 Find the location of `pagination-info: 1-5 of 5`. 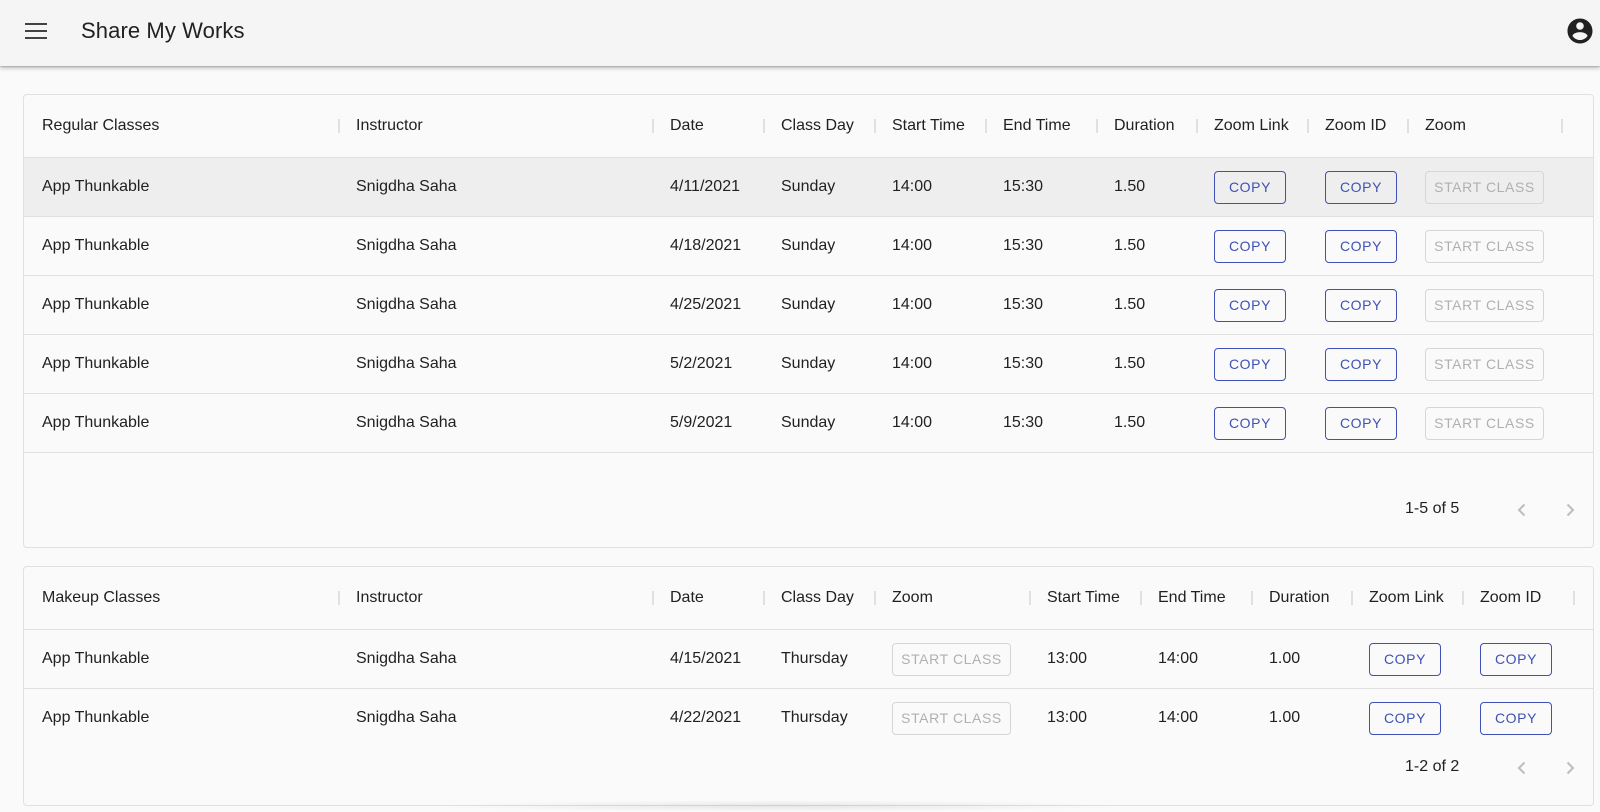

pagination-info: 1-5 of 5 is located at coordinates (1432, 508).